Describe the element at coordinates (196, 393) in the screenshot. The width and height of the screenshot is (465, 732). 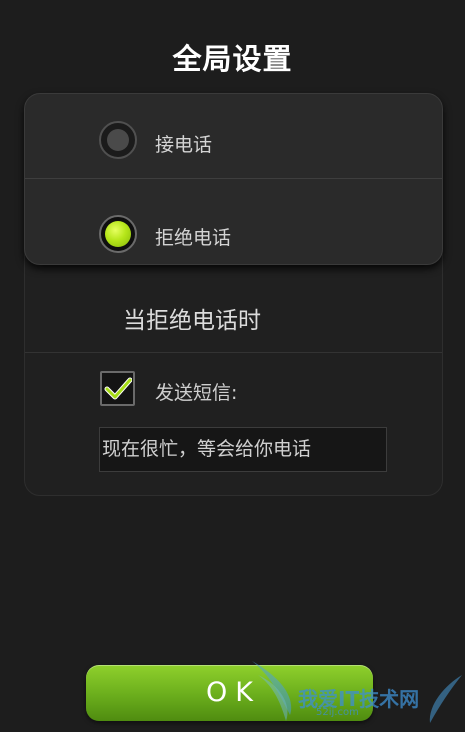
I see `send-sms-label: 发送短信:` at that location.